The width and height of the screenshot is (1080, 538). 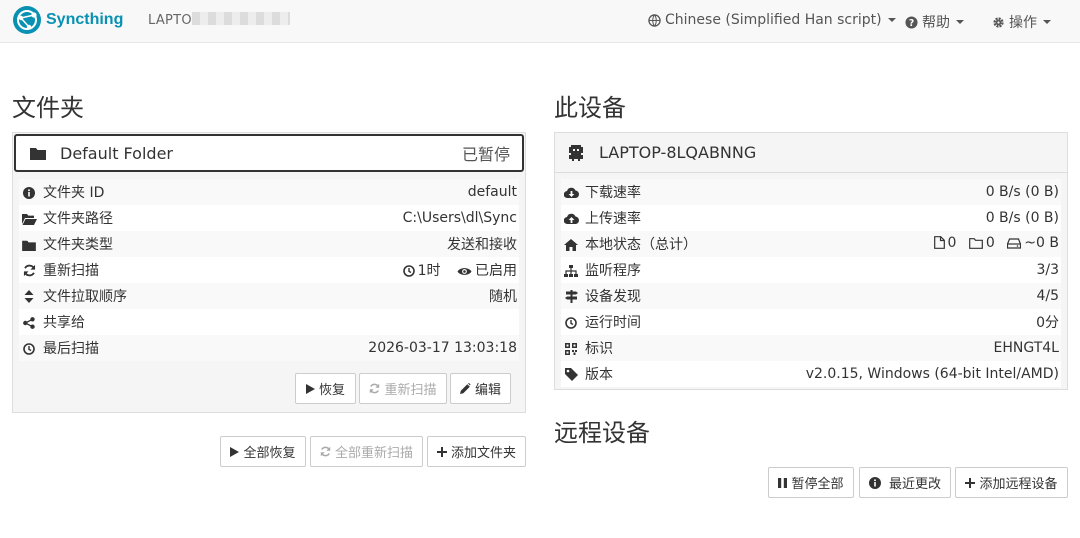 What do you see at coordinates (373, 453) in the screenshot?
I see `rescan-all-label: 全部重新扫描` at bounding box center [373, 453].